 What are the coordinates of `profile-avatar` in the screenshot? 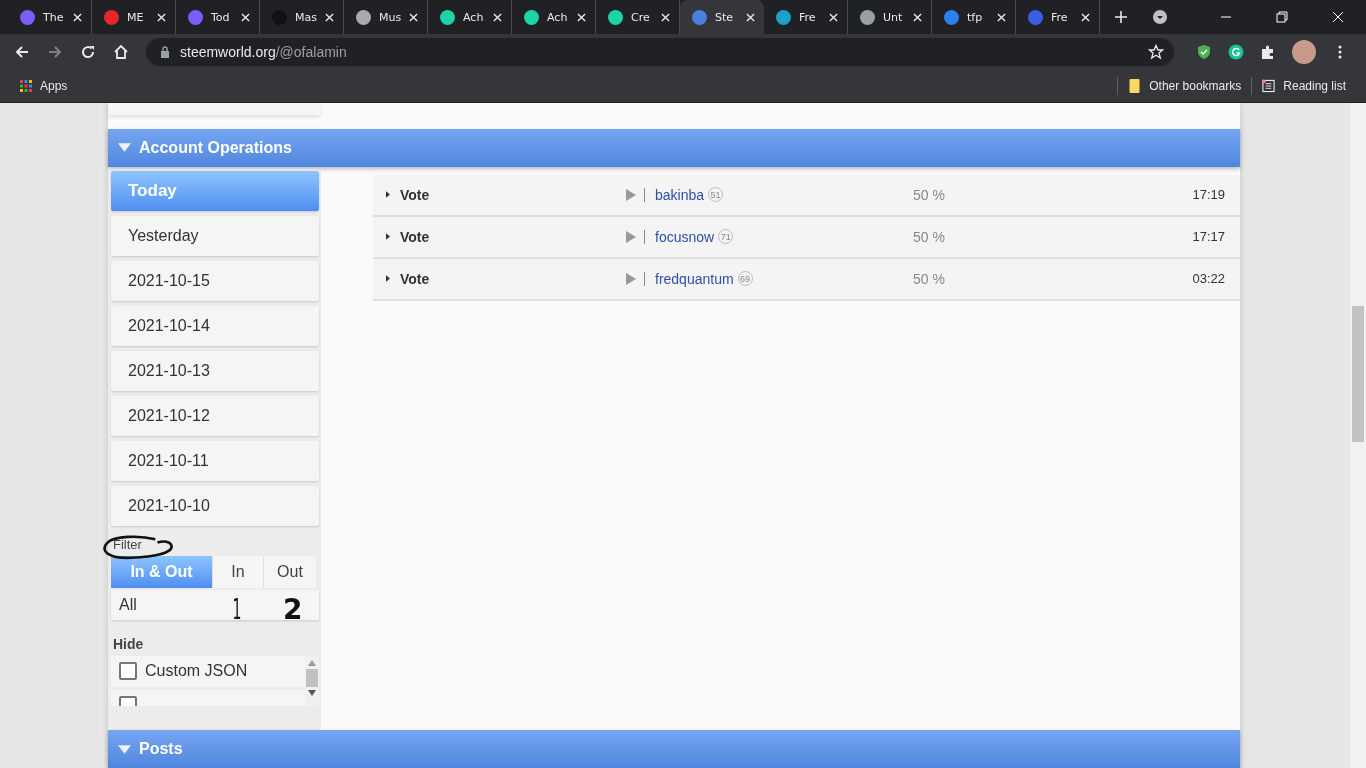 It's located at (1304, 52).